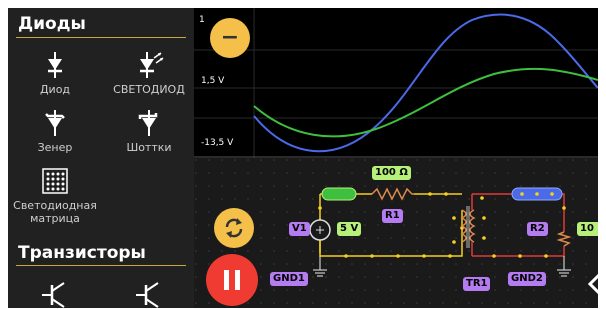 Image resolution: width=606 pixels, height=309 pixels. Describe the element at coordinates (55, 212) in the screenshot. I see `component-label: Светодиодная матрица` at that location.